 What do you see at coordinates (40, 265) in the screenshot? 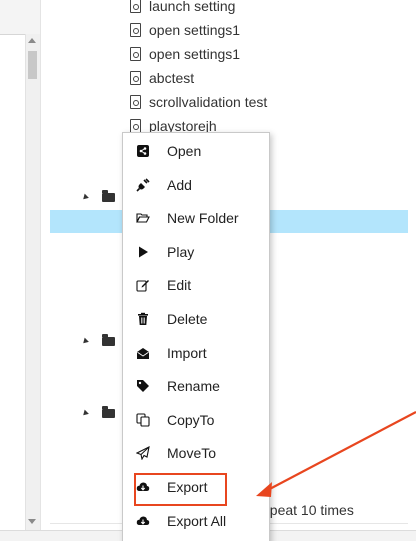
I see `panel-divider` at bounding box center [40, 265].